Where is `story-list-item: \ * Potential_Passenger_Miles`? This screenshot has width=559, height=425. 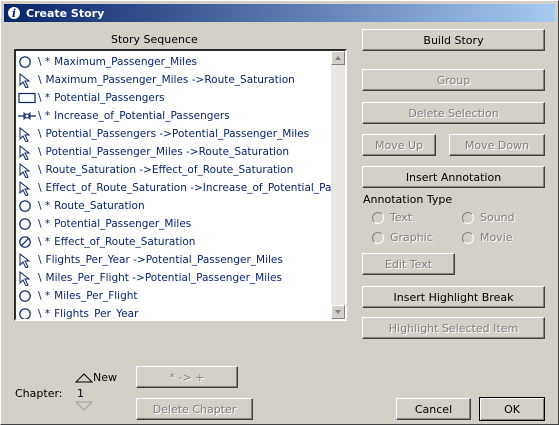
story-list-item: \ * Potential_Passenger_Miles is located at coordinates (175, 223).